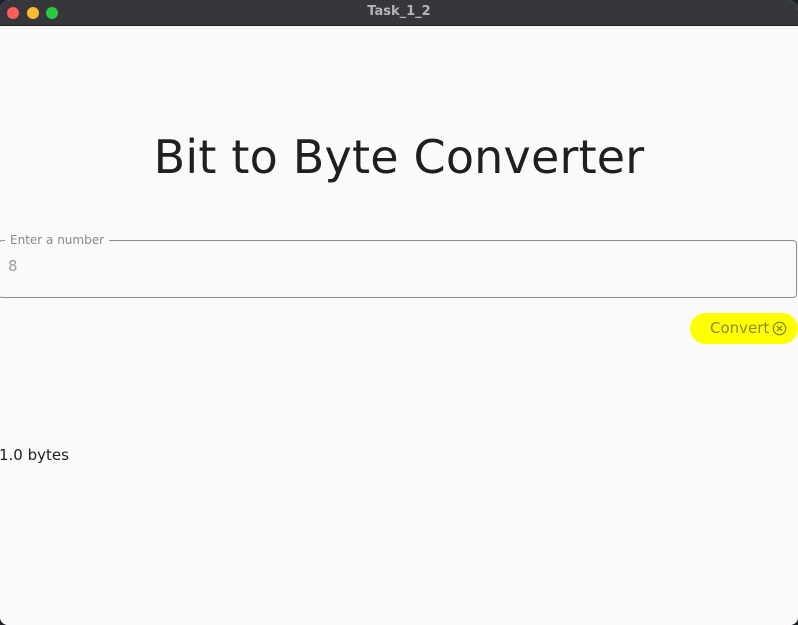 This screenshot has width=798, height=625. Describe the element at coordinates (779, 328) in the screenshot. I see `cancel-circle-icon` at that location.